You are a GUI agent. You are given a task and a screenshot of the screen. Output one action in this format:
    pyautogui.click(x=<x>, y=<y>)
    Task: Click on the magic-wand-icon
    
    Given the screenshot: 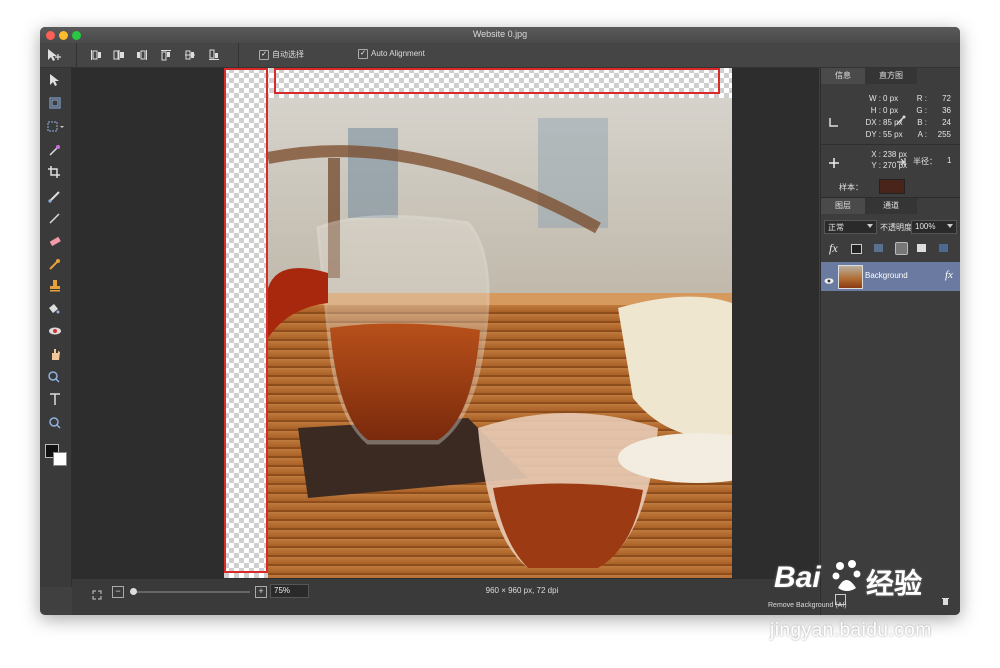 What is the action you would take?
    pyautogui.click(x=55, y=151)
    